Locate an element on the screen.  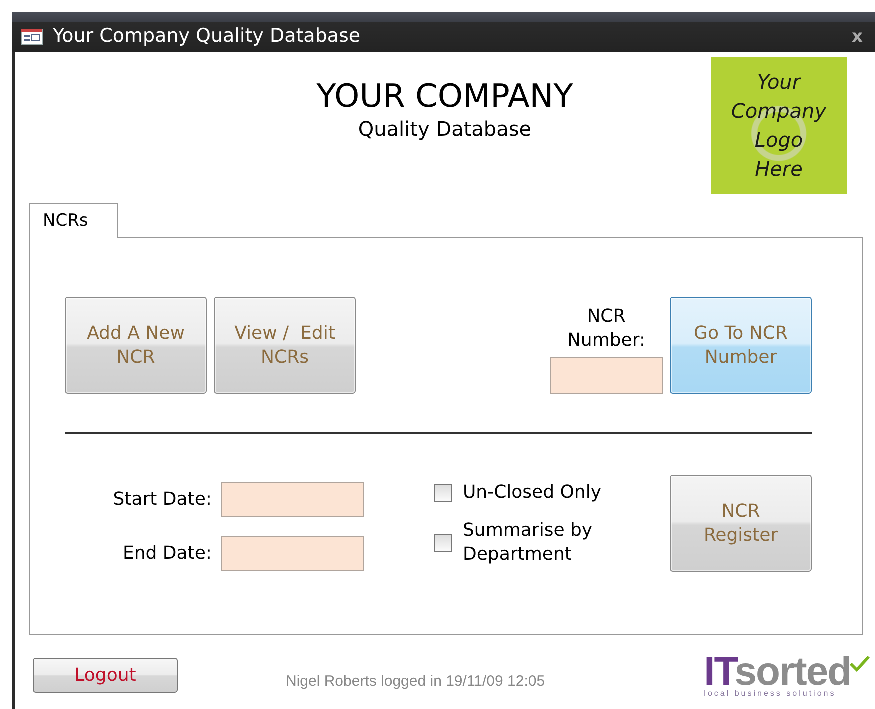
brand-logo: ITsorted is located at coordinates (777, 671).